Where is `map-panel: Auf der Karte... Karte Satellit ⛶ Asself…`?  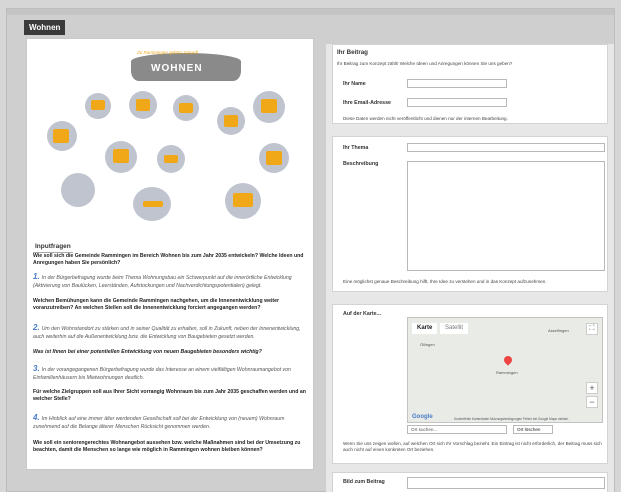
map-panel: Auf der Karte... Karte Satellit ⛶ Asself… is located at coordinates (470, 384).